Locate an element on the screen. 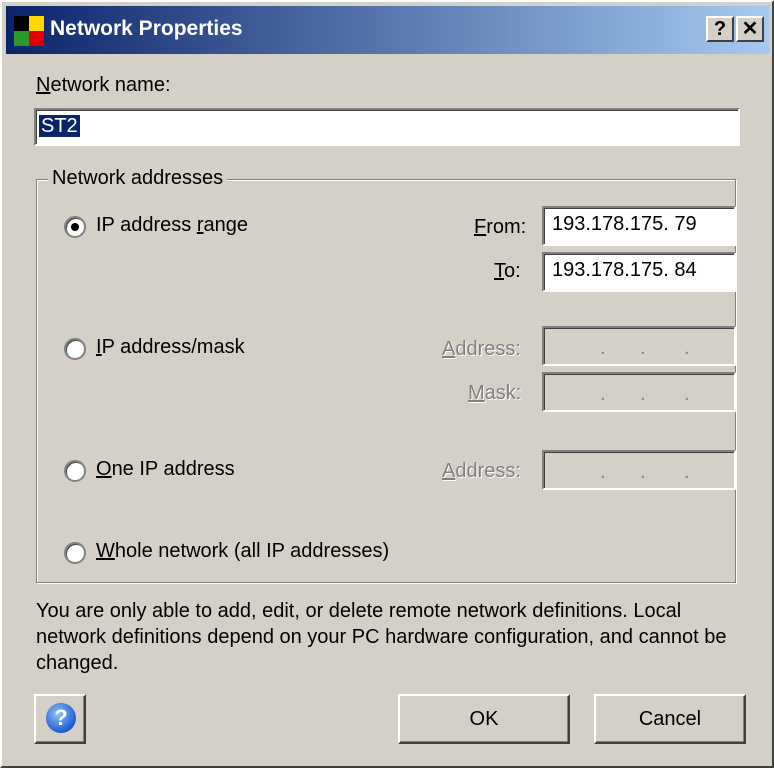 The width and height of the screenshot is (774, 768). help-title-button: ? is located at coordinates (720, 29).